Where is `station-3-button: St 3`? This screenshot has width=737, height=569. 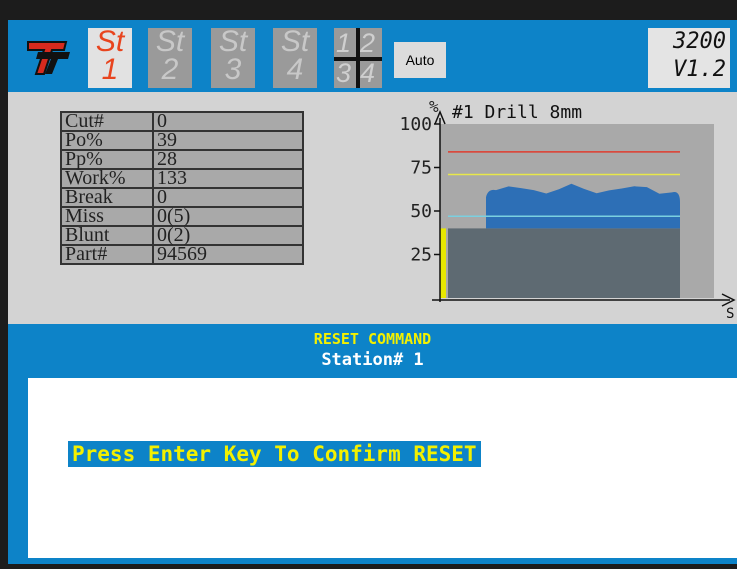
station-3-button: St 3 is located at coordinates (233, 57).